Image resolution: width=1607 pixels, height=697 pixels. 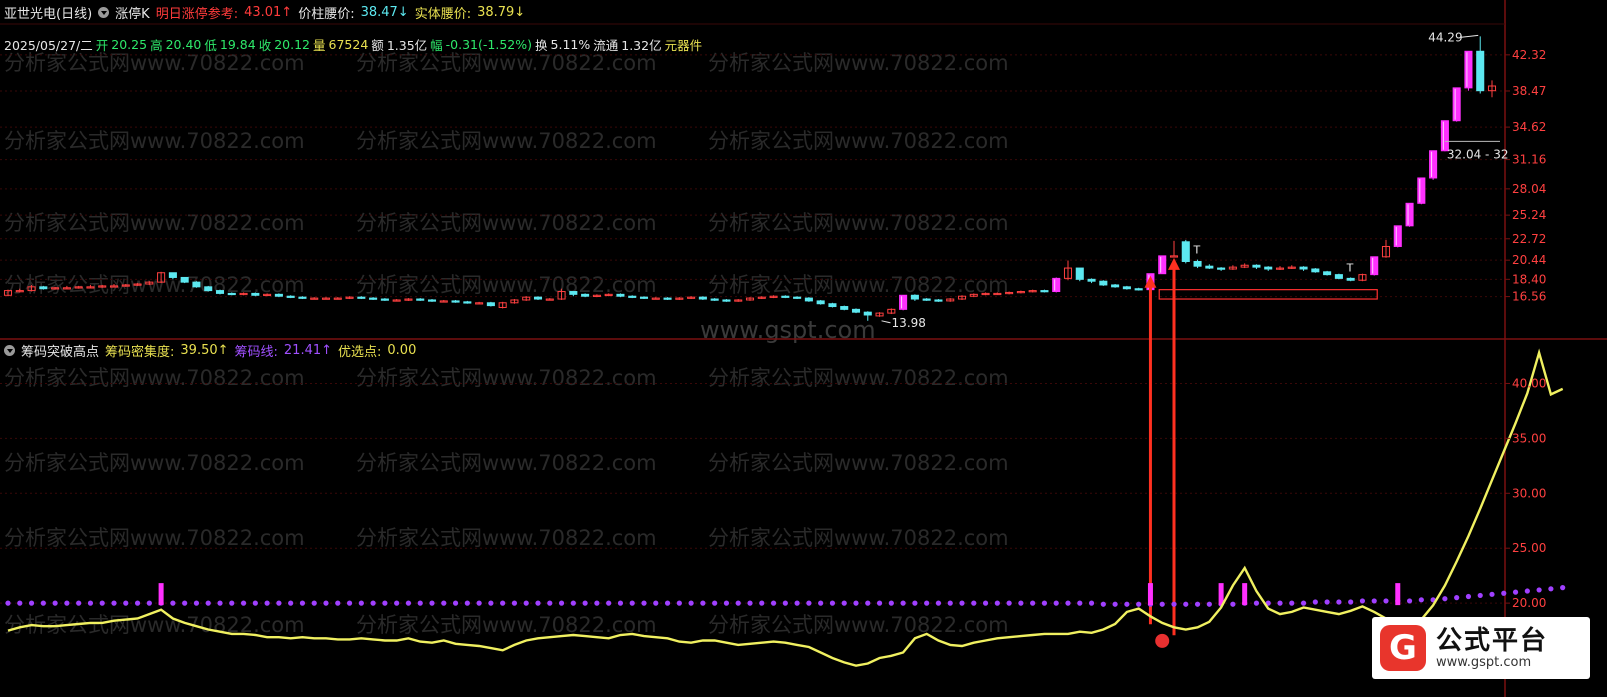 I want to click on low-value: 19.84, so click(x=237, y=44).